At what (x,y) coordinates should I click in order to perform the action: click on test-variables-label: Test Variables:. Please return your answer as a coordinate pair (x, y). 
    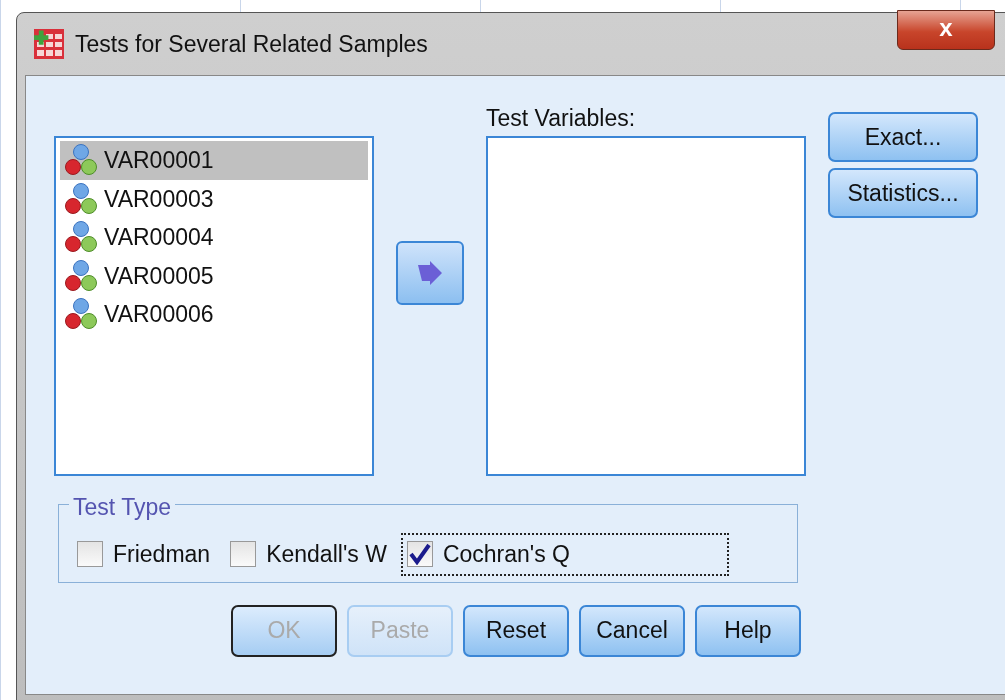
    Looking at the image, I should click on (561, 118).